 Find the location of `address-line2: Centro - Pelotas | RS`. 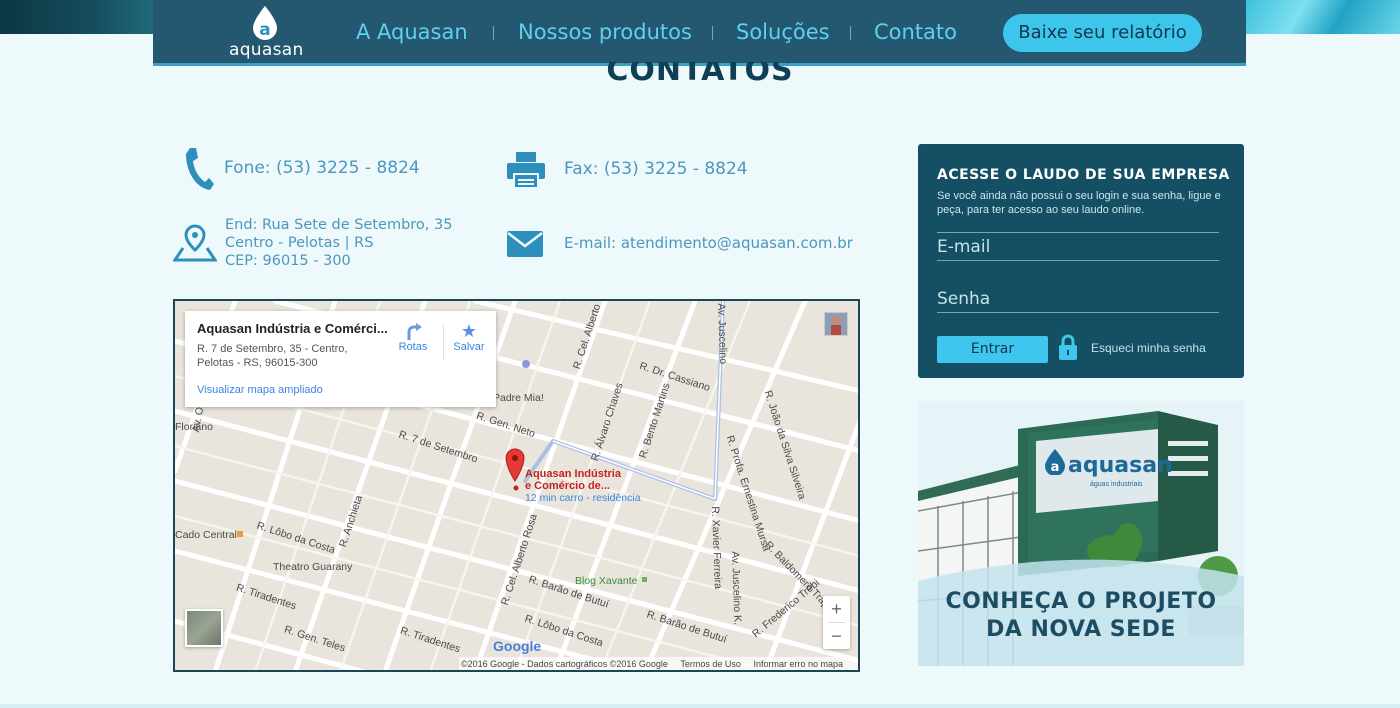

address-line2: Centro - Pelotas | RS is located at coordinates (299, 243).